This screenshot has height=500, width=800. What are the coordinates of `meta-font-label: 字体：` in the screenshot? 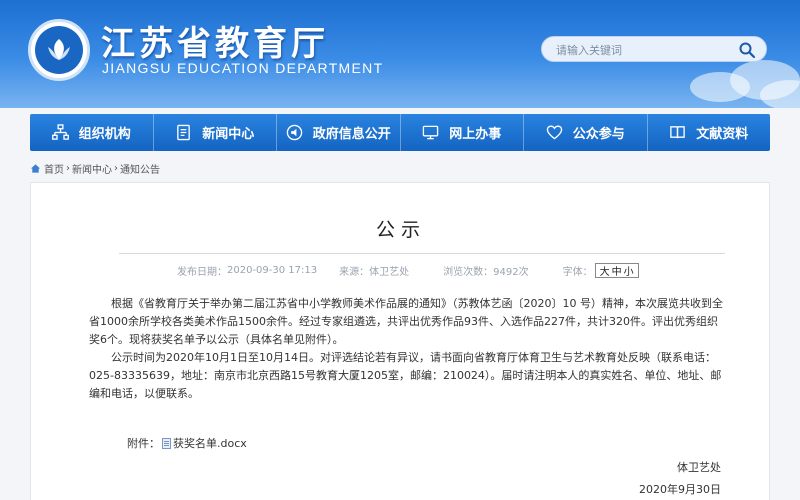 It's located at (577, 272).